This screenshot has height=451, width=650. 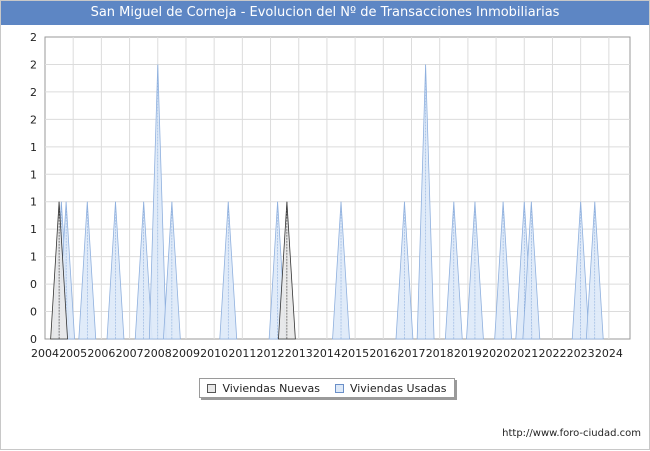 What do you see at coordinates (339, 388) in the screenshot?
I see `legend-swatch-usadas` at bounding box center [339, 388].